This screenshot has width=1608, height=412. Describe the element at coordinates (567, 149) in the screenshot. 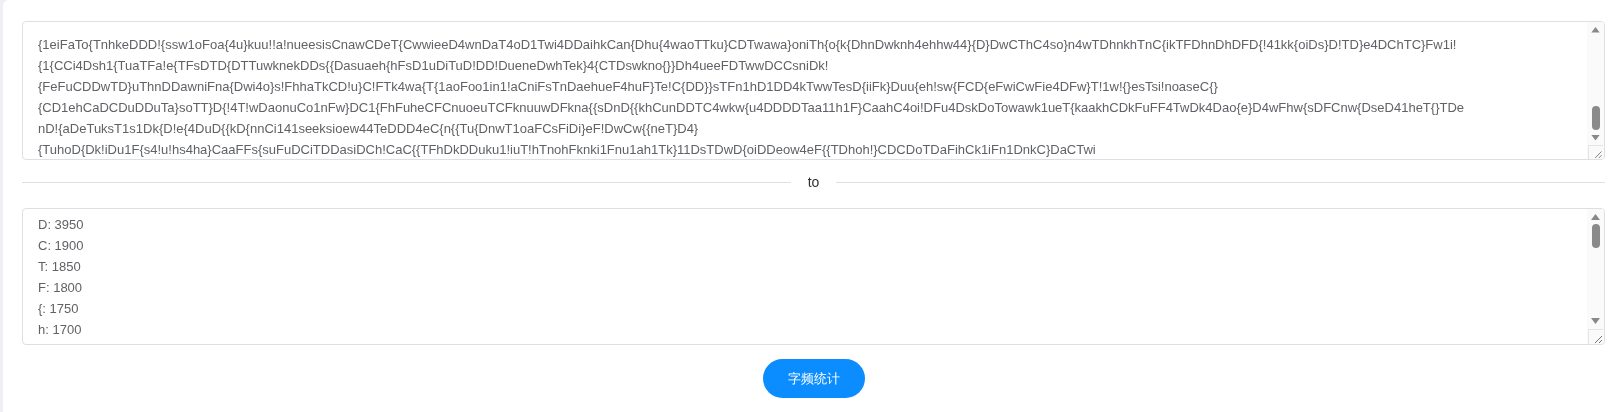

I see `text-line: {TuhoD{Dk!iDu1F{s4!u!hs4ha}CaaFFs{suFuDCiTDDasiDCh!CaC{{TFhDkDDuku1!iuT!hTnohFknki1Fnu1ah1Tk}11DsTDwD{oiDDeow4eF{{TDhoh!}CDCDoTDaFihCk1iFn1DnkC}DaCTwi` at that location.